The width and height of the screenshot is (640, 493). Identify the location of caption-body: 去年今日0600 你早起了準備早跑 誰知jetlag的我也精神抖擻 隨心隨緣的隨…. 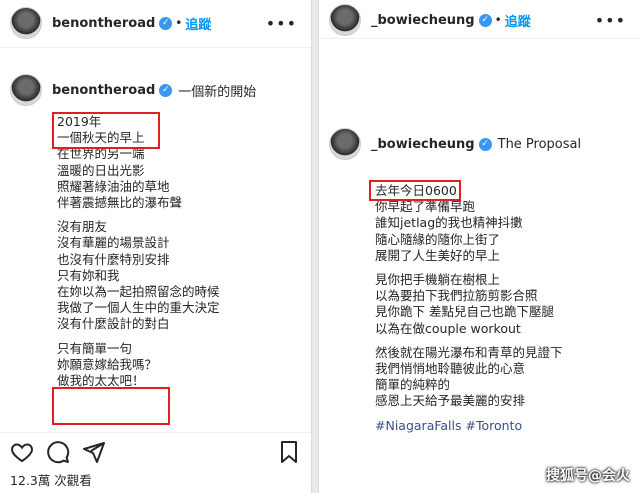
(469, 308).